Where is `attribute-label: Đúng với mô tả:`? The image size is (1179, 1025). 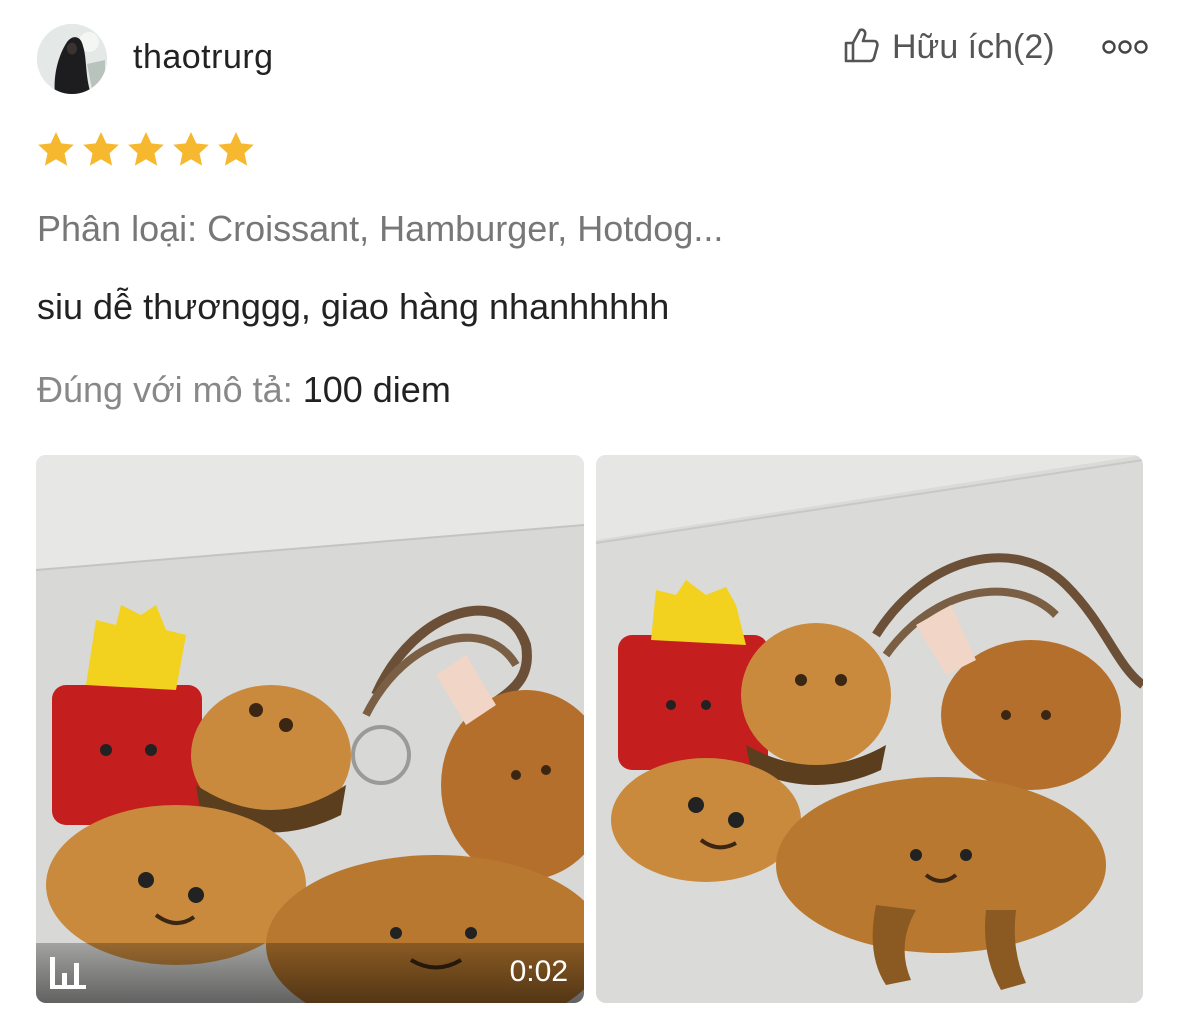
attribute-label: Đúng với mô tả: is located at coordinates (165, 389).